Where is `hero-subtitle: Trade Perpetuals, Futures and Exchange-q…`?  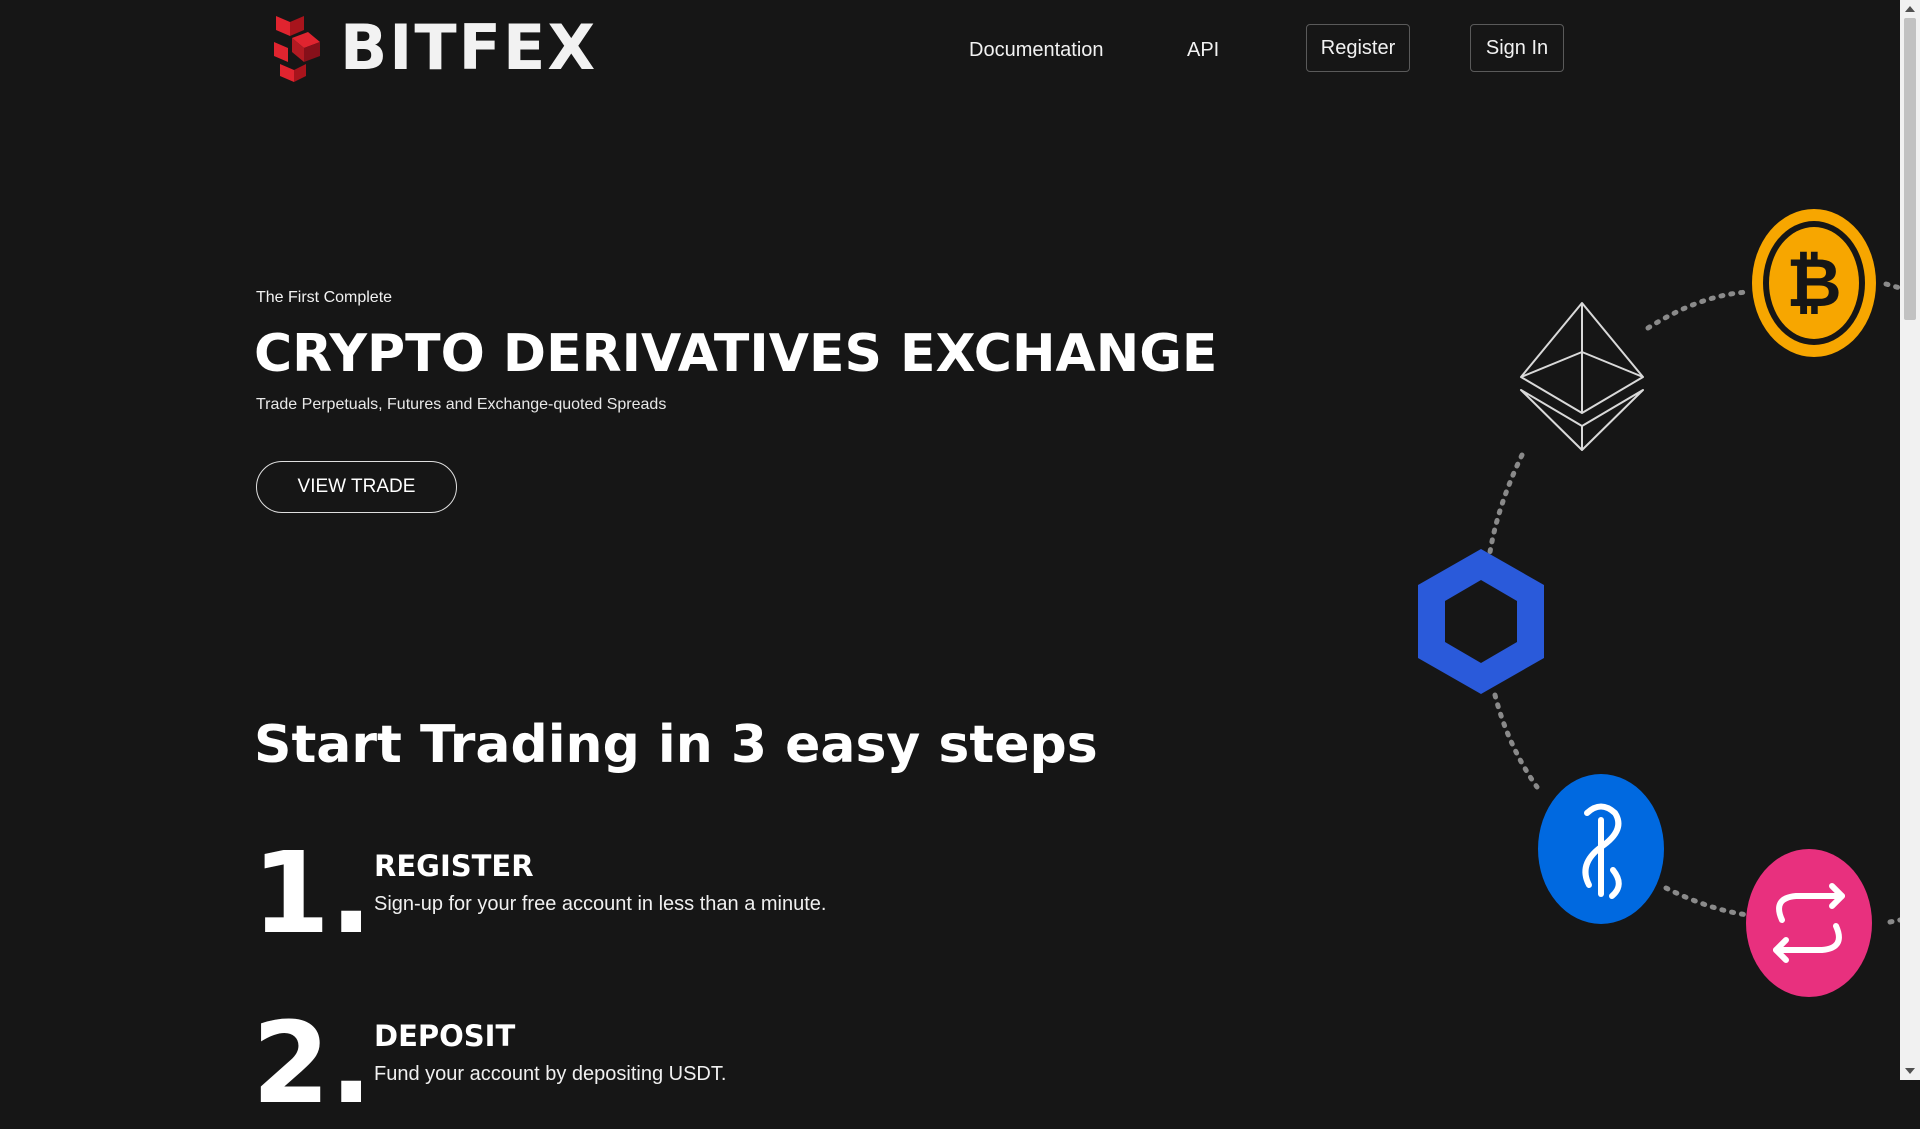
hero-subtitle: Trade Perpetuals, Futures and Exchange-q… is located at coordinates (461, 404).